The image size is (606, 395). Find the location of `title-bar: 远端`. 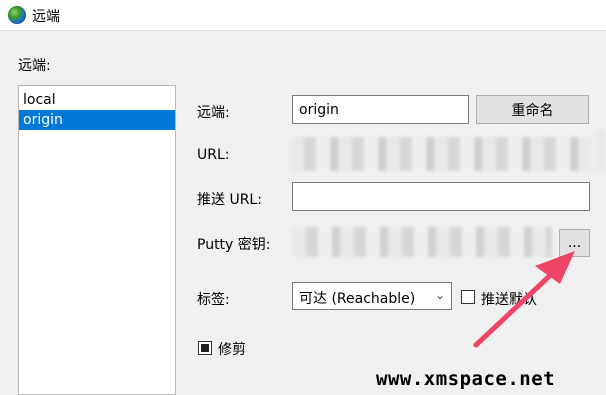

title-bar: 远端 is located at coordinates (303, 15).